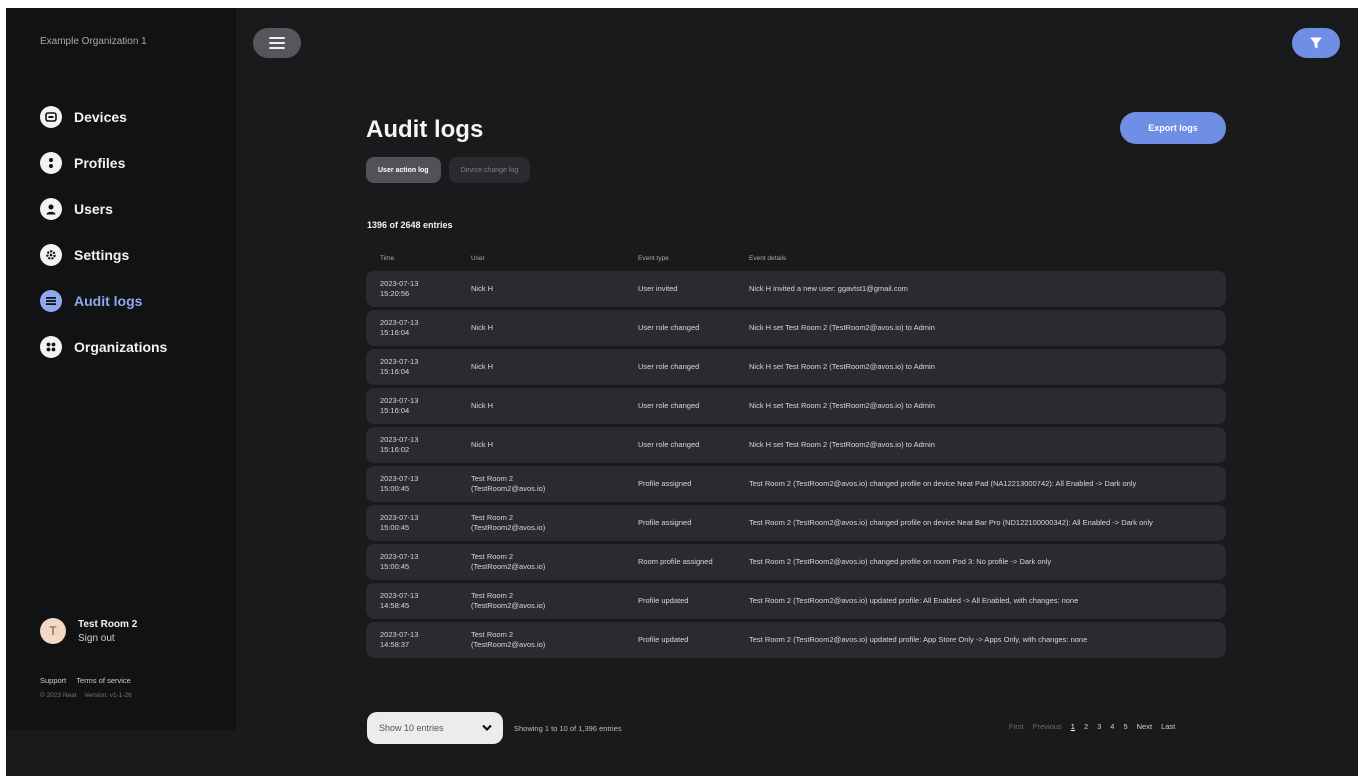 The width and height of the screenshot is (1364, 776). What do you see at coordinates (1096, 726) in the screenshot?
I see `pagination: First Previous 1 2 3 4 5 Next Last` at bounding box center [1096, 726].